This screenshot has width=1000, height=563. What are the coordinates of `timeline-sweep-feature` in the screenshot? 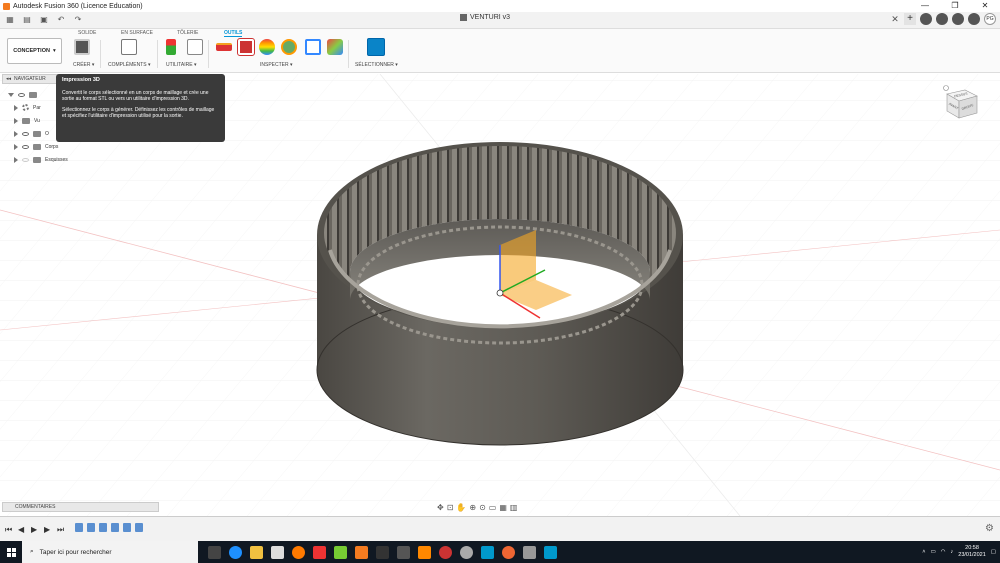 It's located at (103, 527).